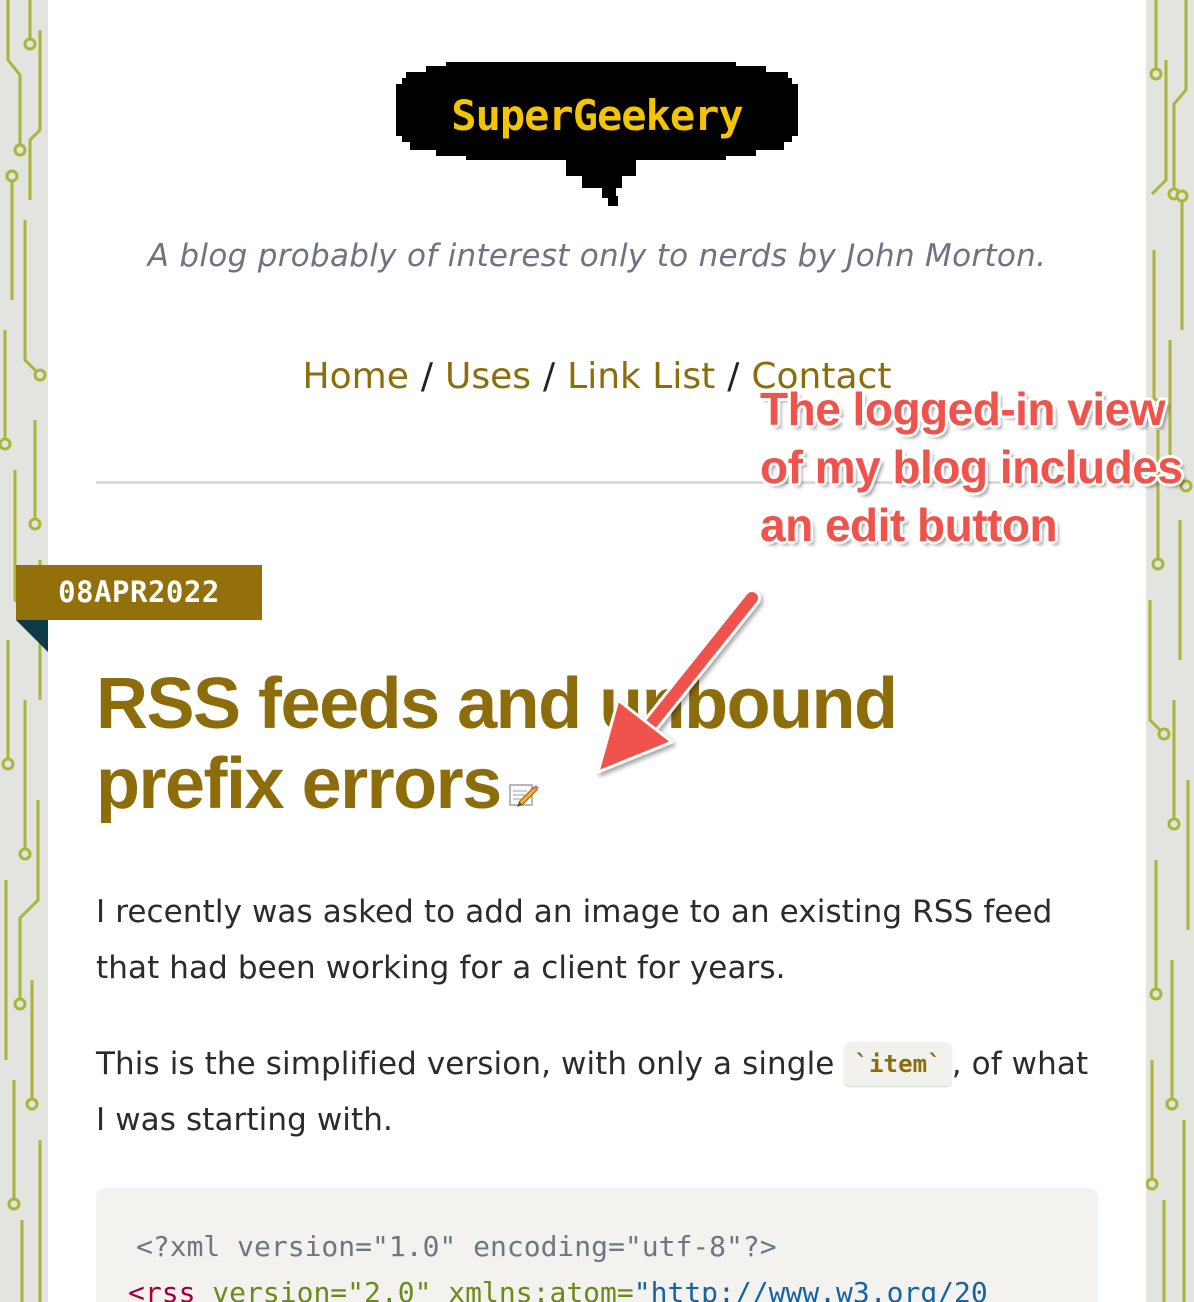 Image resolution: width=1194 pixels, height=1302 pixels. Describe the element at coordinates (271, 1289) in the screenshot. I see `code-token: version=` at that location.